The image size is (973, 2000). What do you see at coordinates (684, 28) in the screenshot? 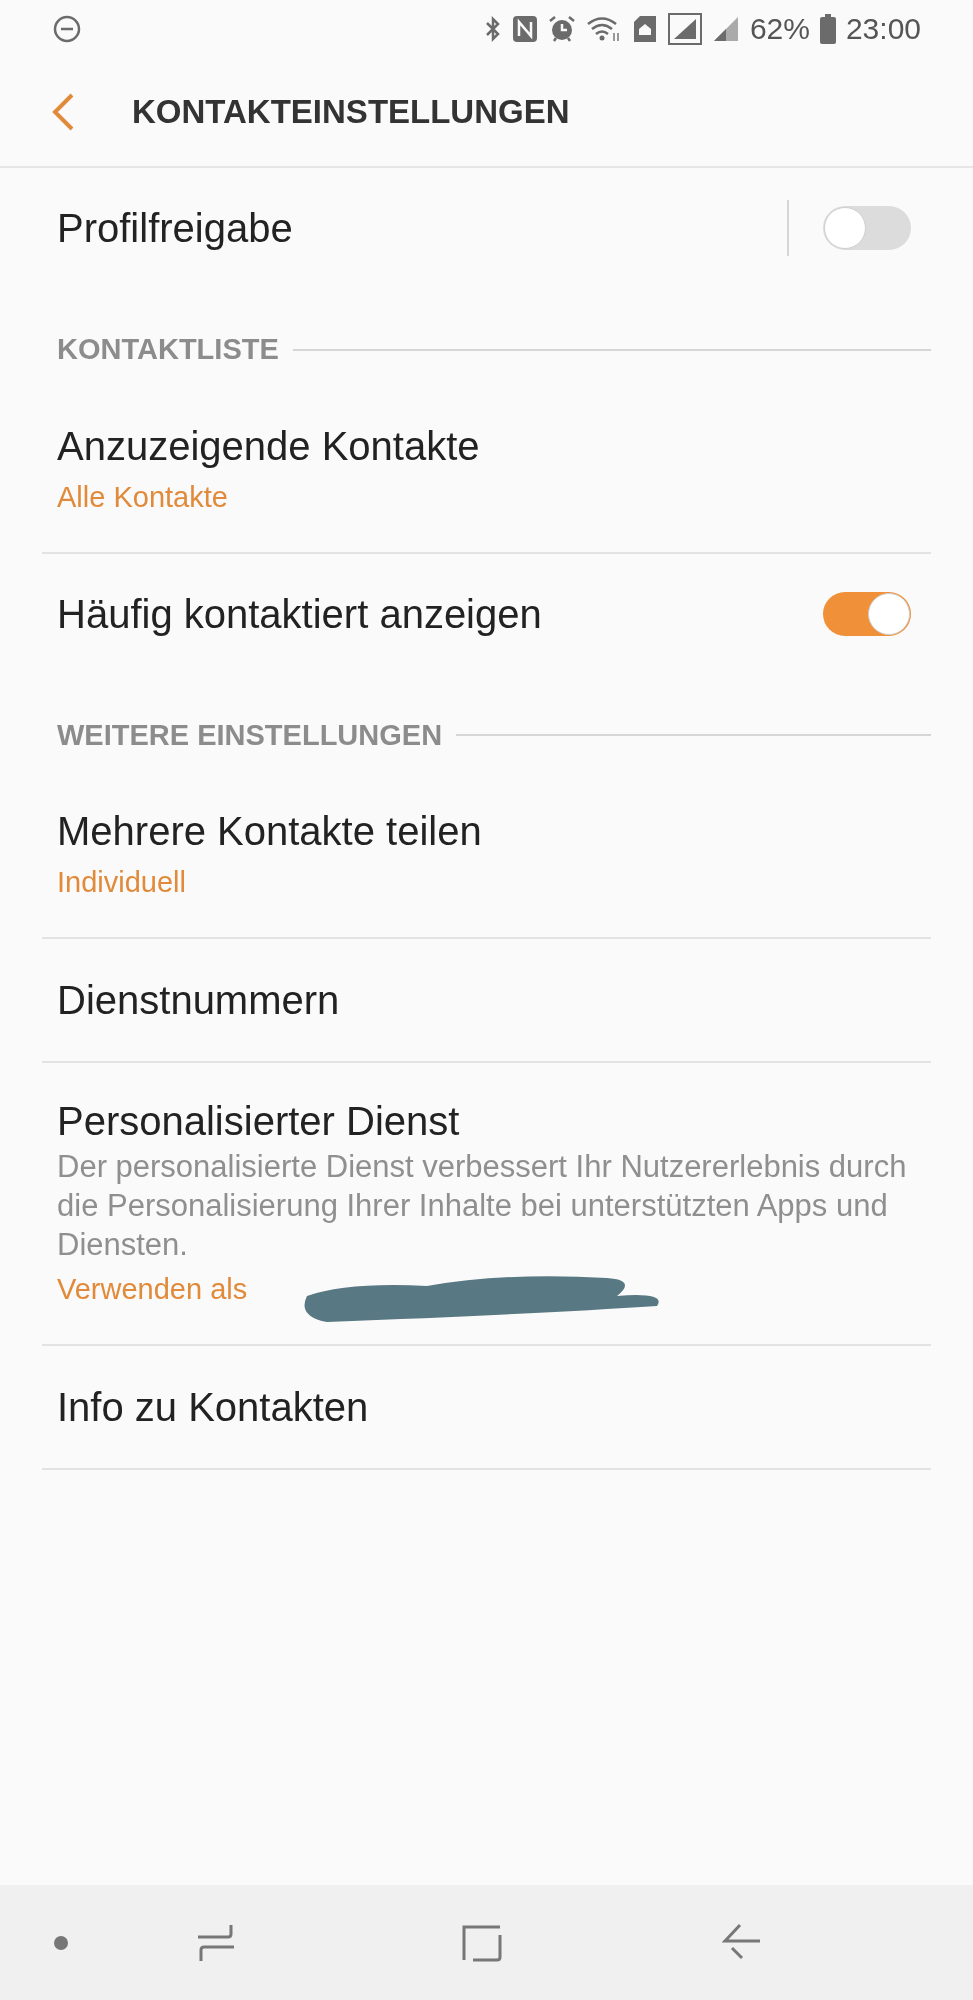
I see `signal-icon` at bounding box center [684, 28].